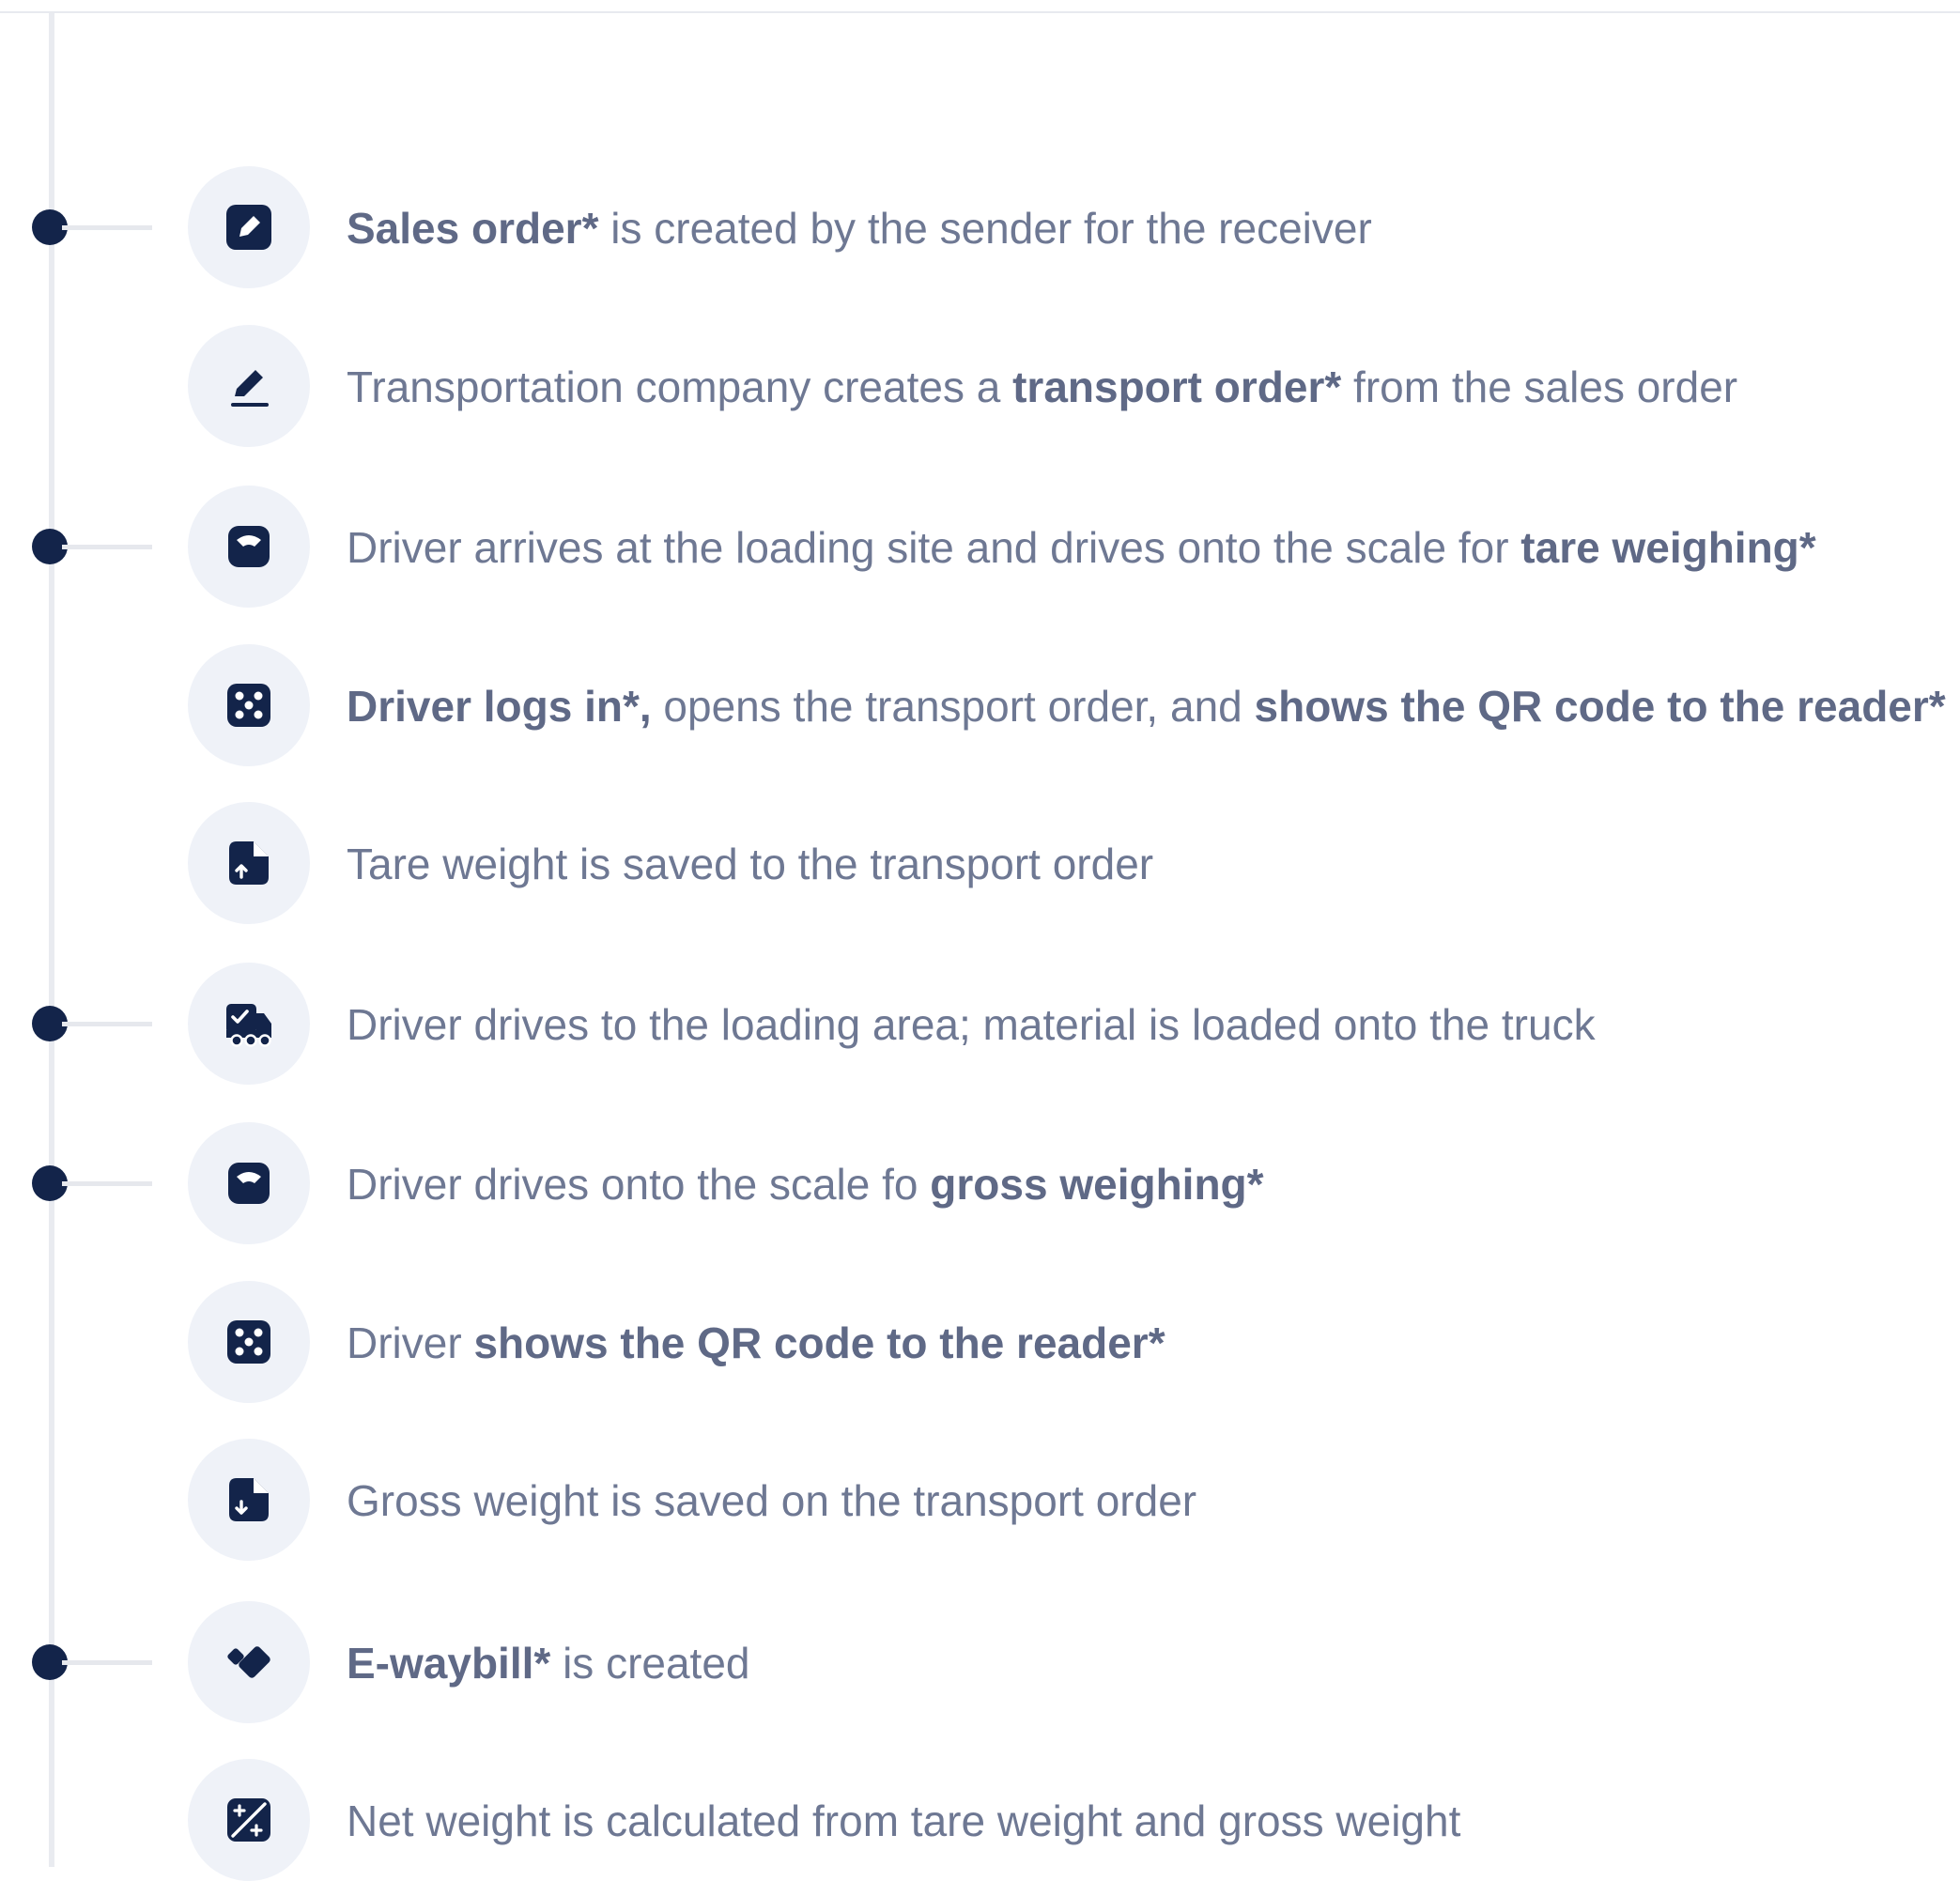 Image resolution: width=1960 pixels, height=1881 pixels. I want to click on file-upload-icon, so click(249, 863).